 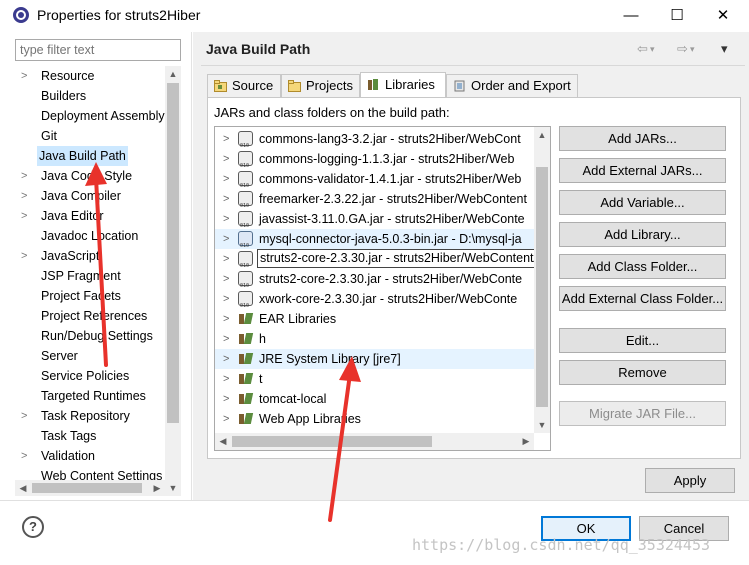 What do you see at coordinates (70, 256) in the screenshot?
I see `sidebar-item-label: JavaScript` at bounding box center [70, 256].